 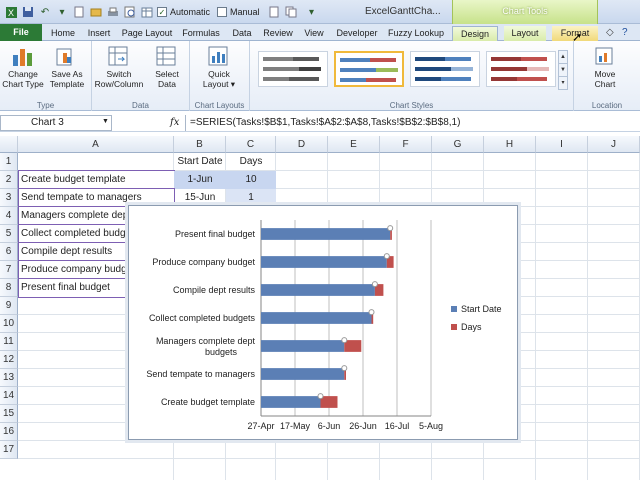 What do you see at coordinates (278, 33) in the screenshot?
I see `tab-review: Review` at bounding box center [278, 33].